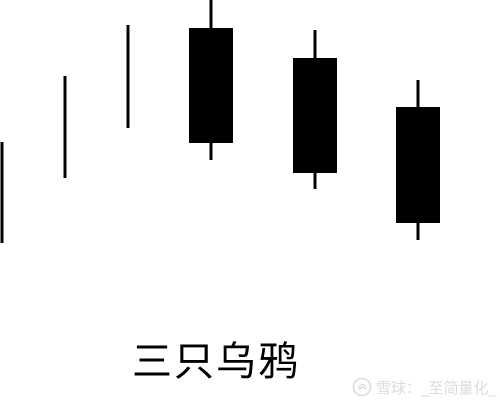  Describe the element at coordinates (436, 387) in the screenshot. I see `watermark-text: 雪球：_至简量化_` at that location.